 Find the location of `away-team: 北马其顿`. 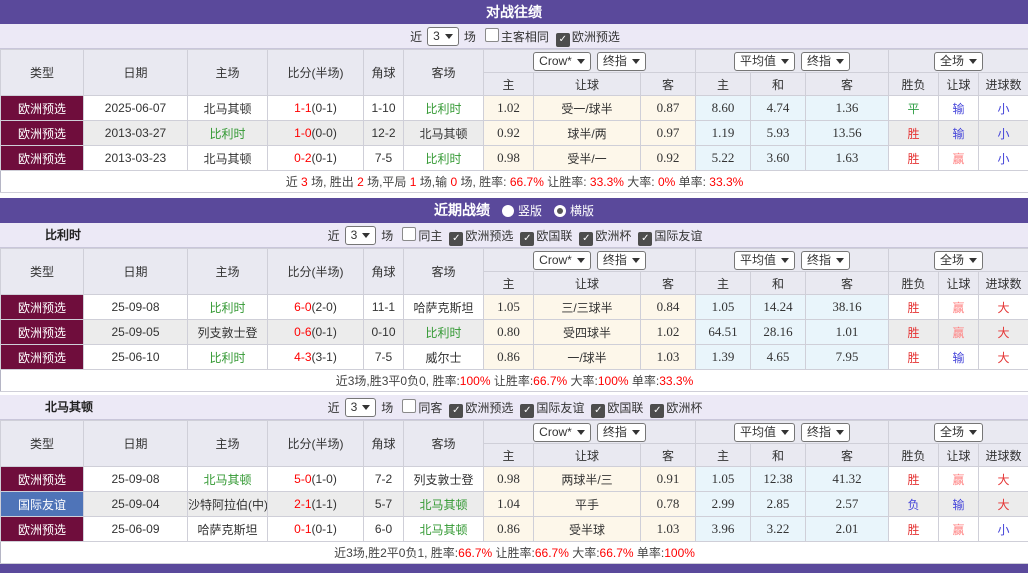

away-team: 北马其顿 is located at coordinates (444, 529).